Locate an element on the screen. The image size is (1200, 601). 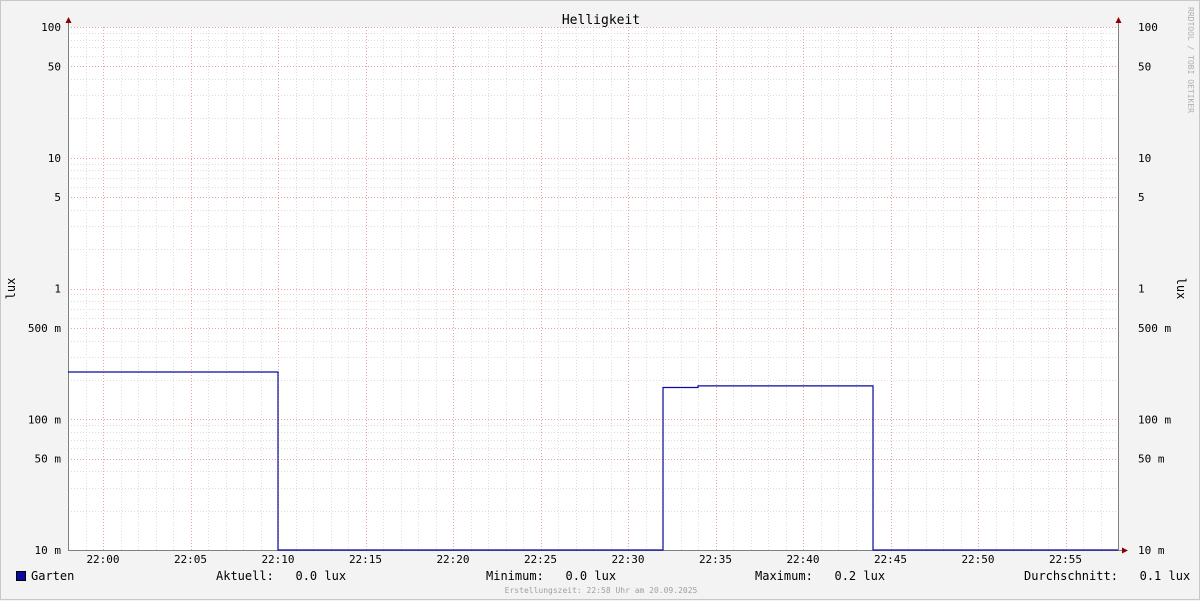
chart-title: Helligkeit is located at coordinates (601, 20).